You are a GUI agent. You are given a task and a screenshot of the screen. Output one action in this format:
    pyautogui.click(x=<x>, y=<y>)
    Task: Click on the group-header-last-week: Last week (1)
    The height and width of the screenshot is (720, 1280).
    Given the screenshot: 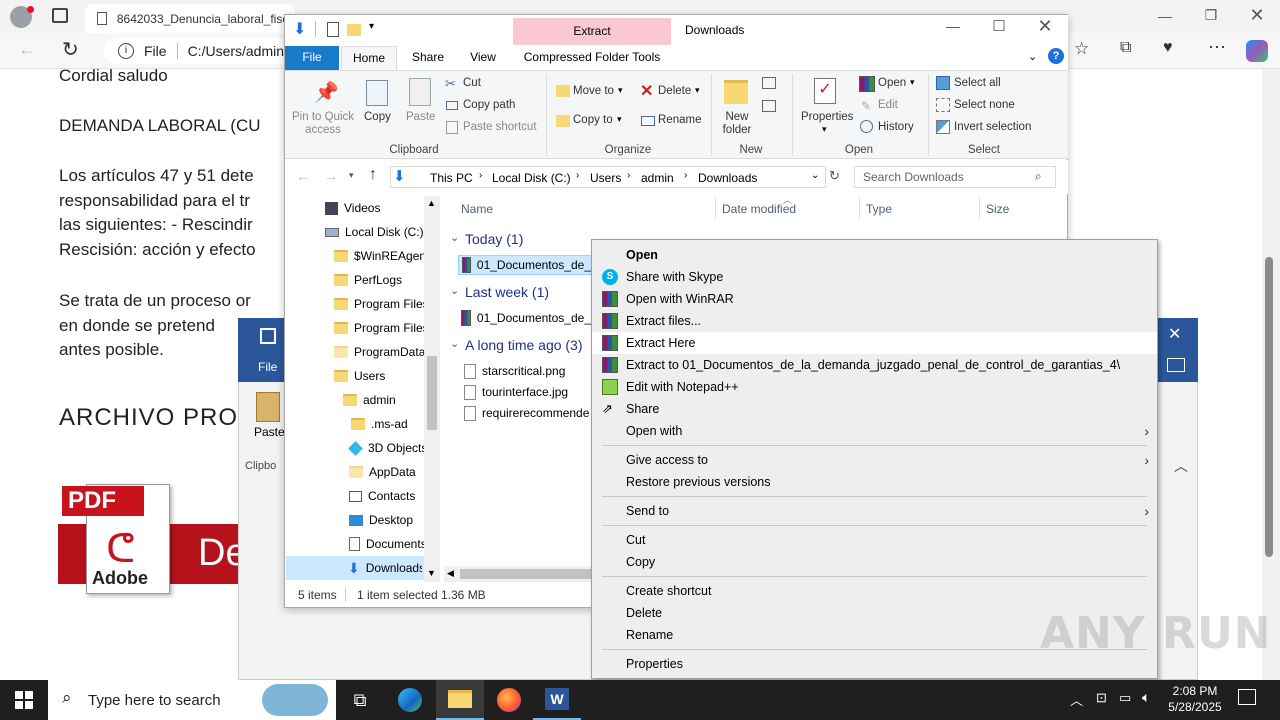 What is the action you would take?
    pyautogui.click(x=507, y=292)
    